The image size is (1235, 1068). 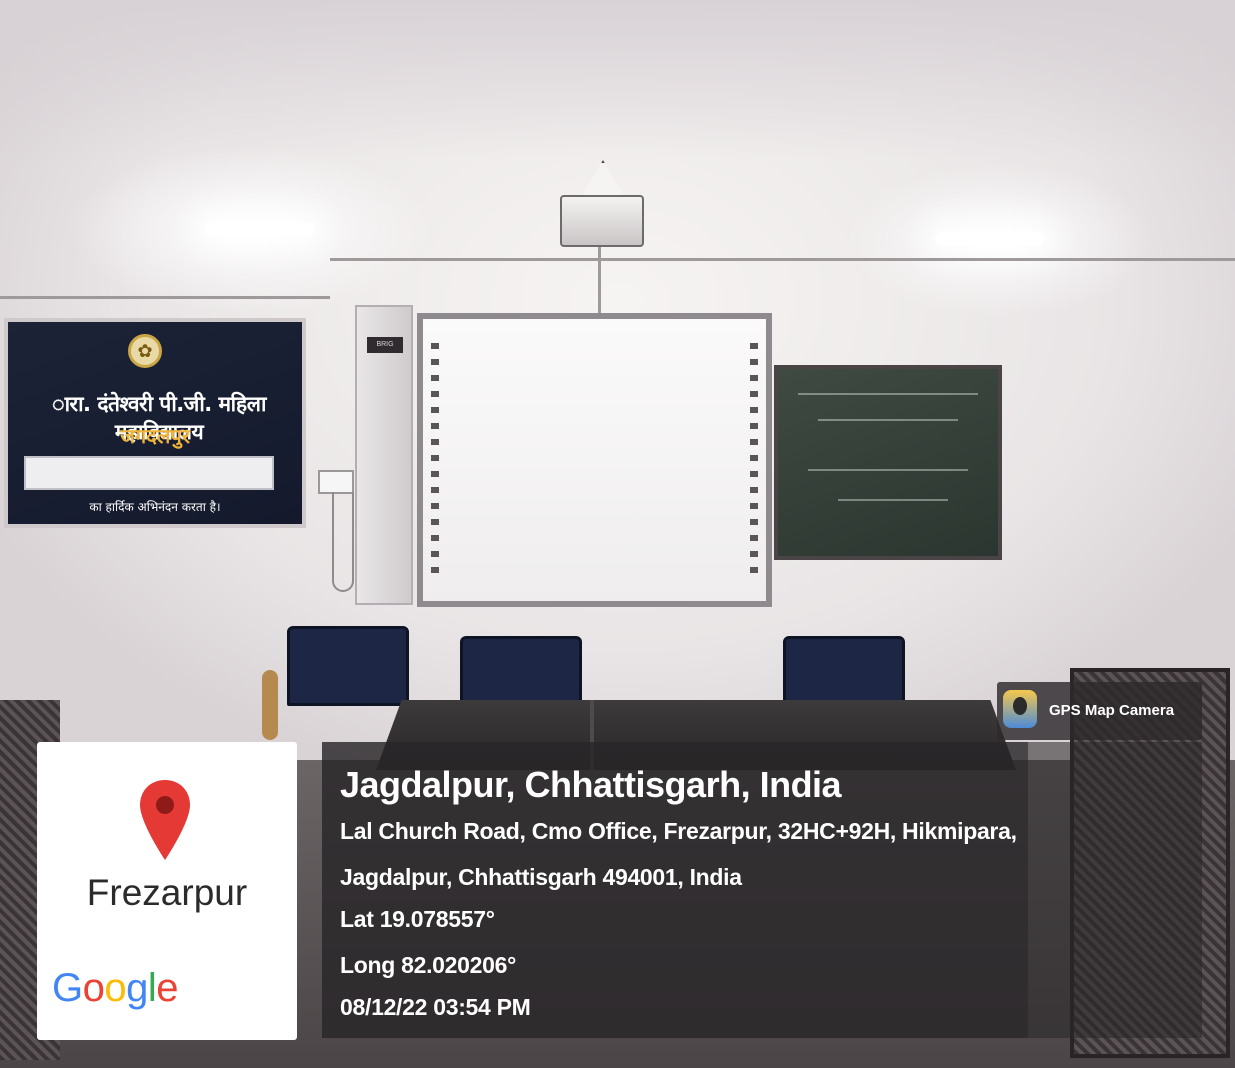 What do you see at coordinates (591, 784) in the screenshot?
I see `location-title: Jagdalpur, Chhattisgarh, India` at bounding box center [591, 784].